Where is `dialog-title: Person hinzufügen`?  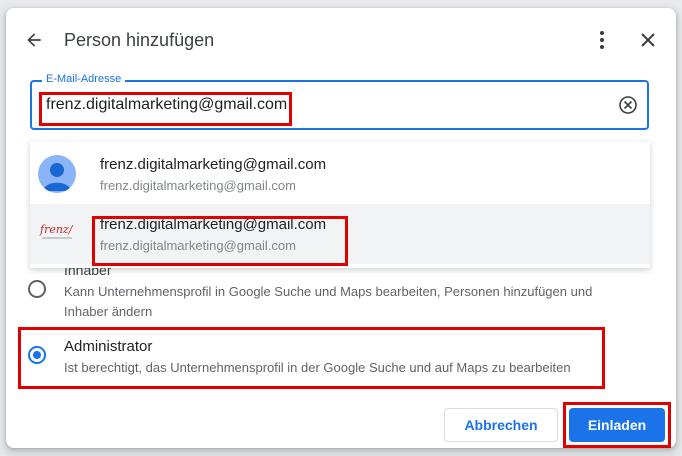 dialog-title: Person hinzufügen is located at coordinates (139, 40).